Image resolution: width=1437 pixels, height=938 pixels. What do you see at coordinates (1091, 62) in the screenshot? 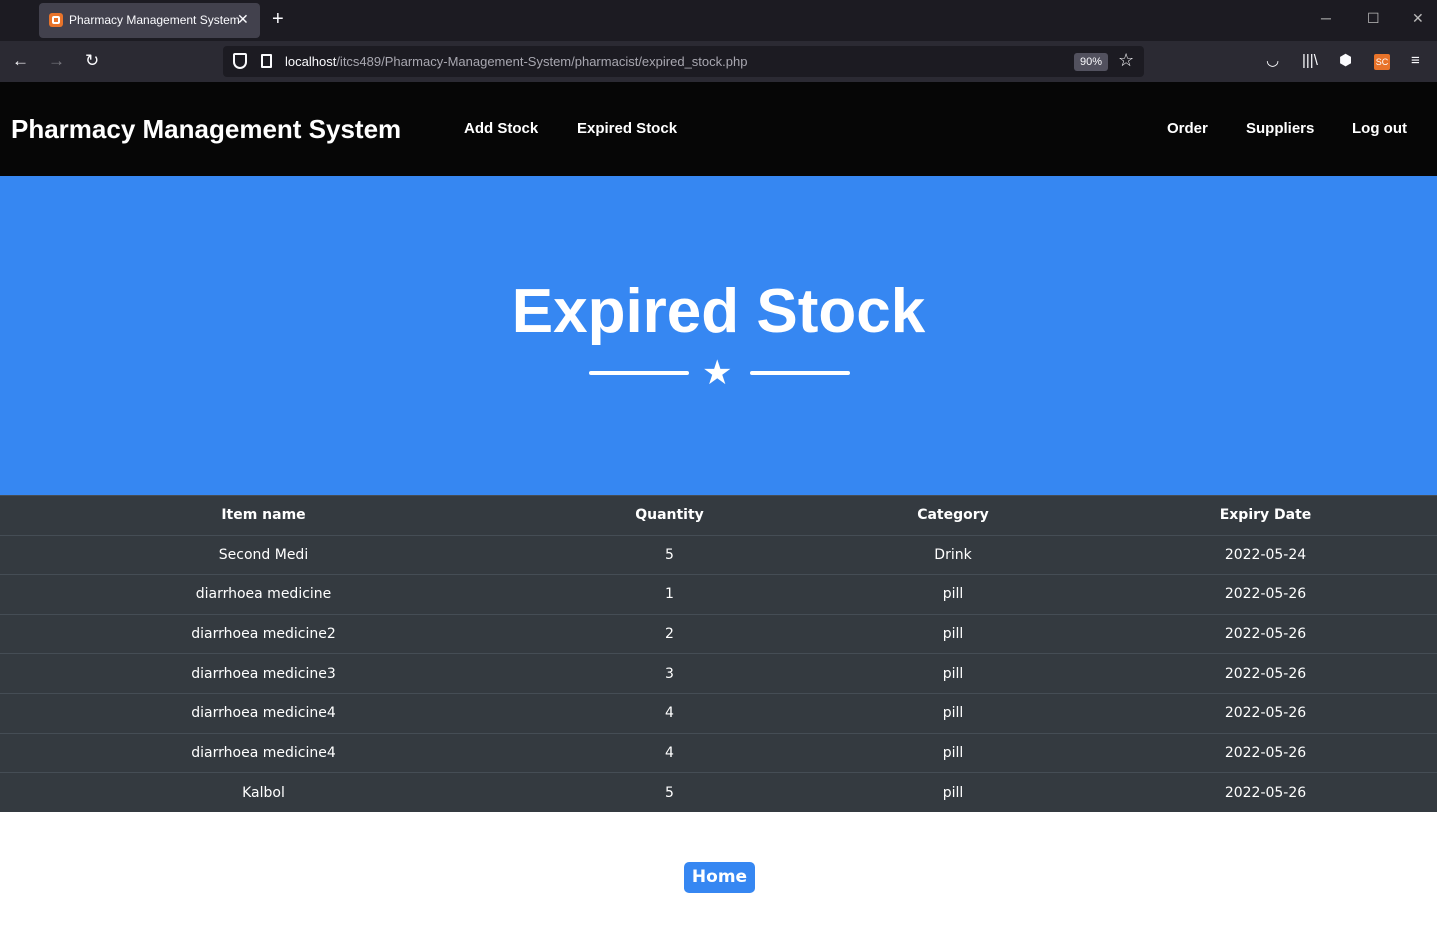
I see `zoom-level-badge: 90%` at bounding box center [1091, 62].